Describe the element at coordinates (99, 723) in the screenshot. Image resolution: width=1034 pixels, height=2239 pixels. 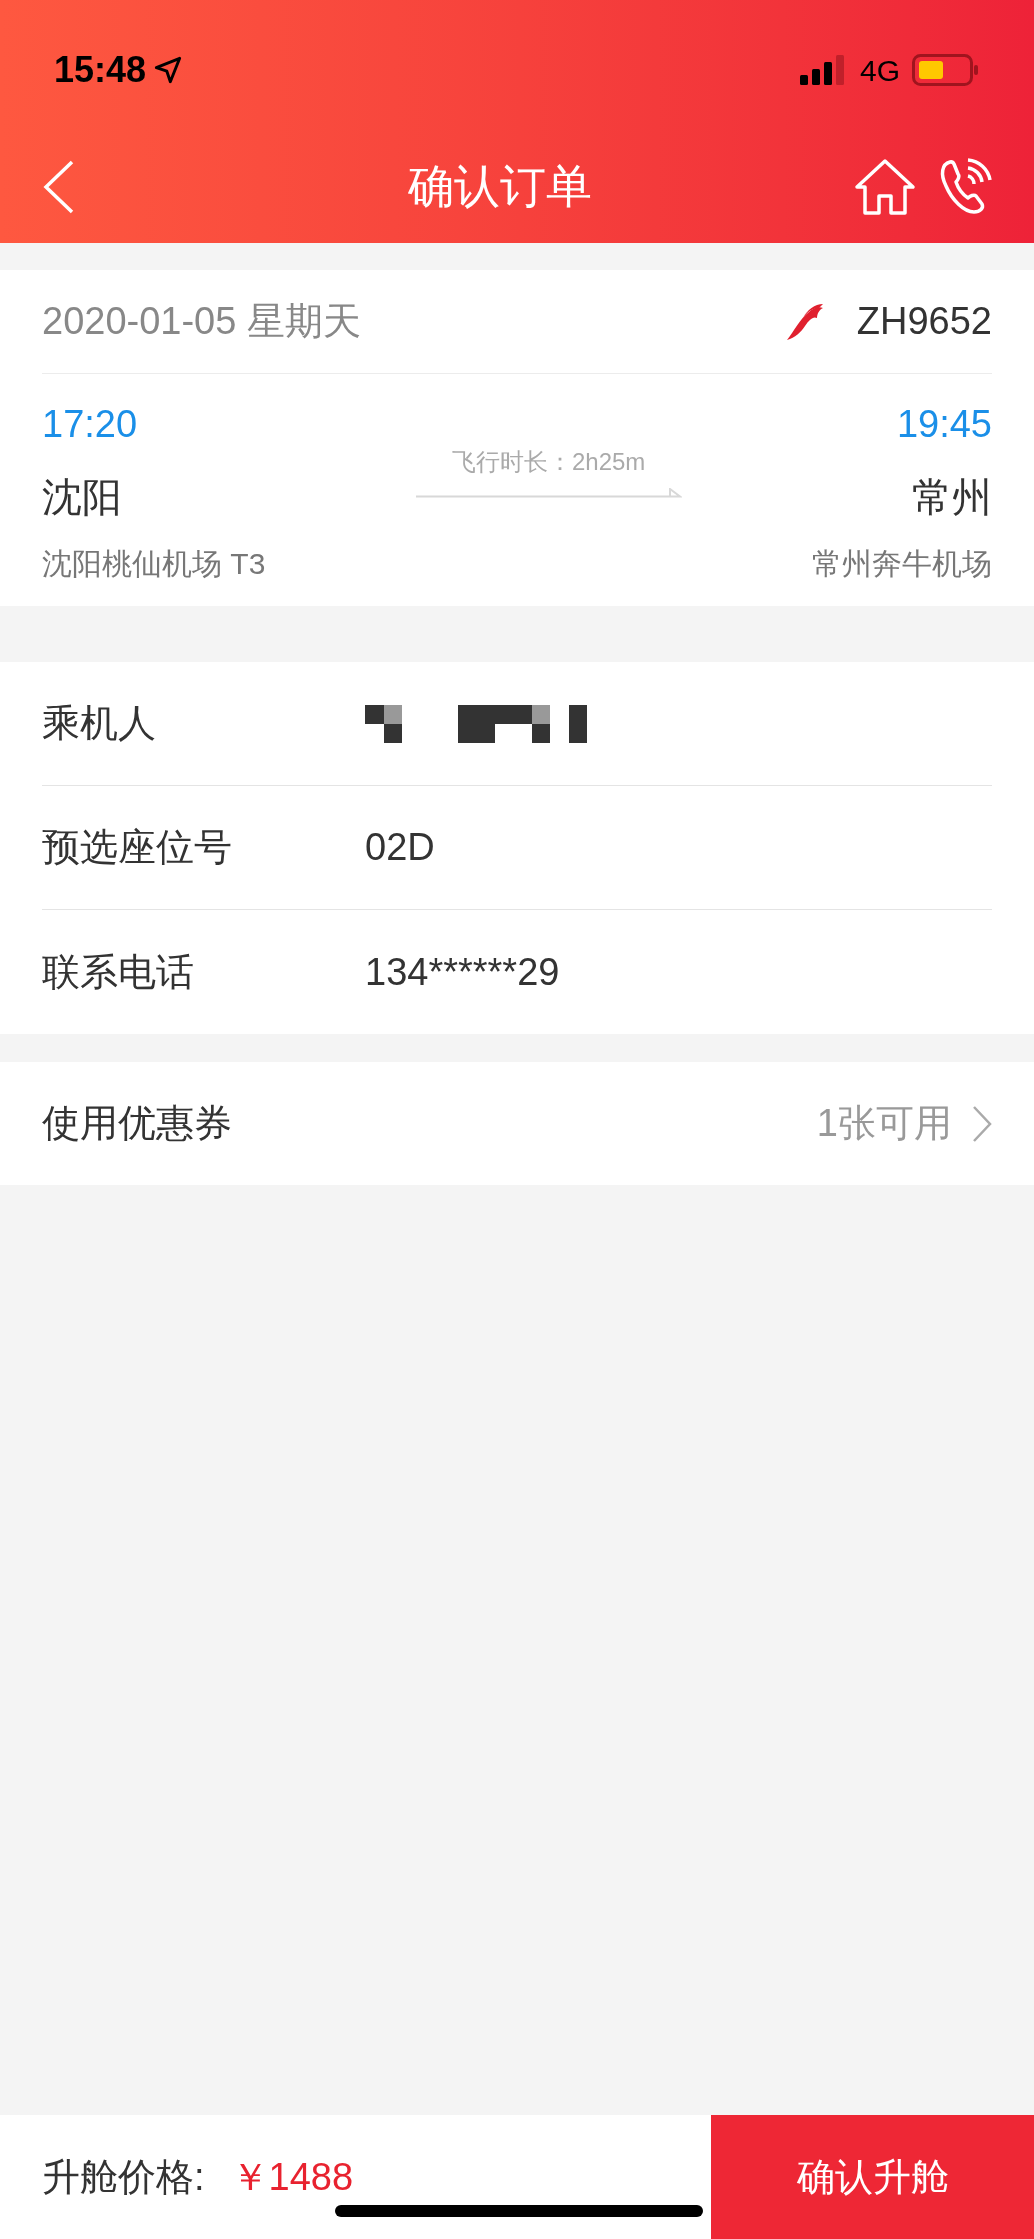
I see `field-label: 乘机人` at that location.